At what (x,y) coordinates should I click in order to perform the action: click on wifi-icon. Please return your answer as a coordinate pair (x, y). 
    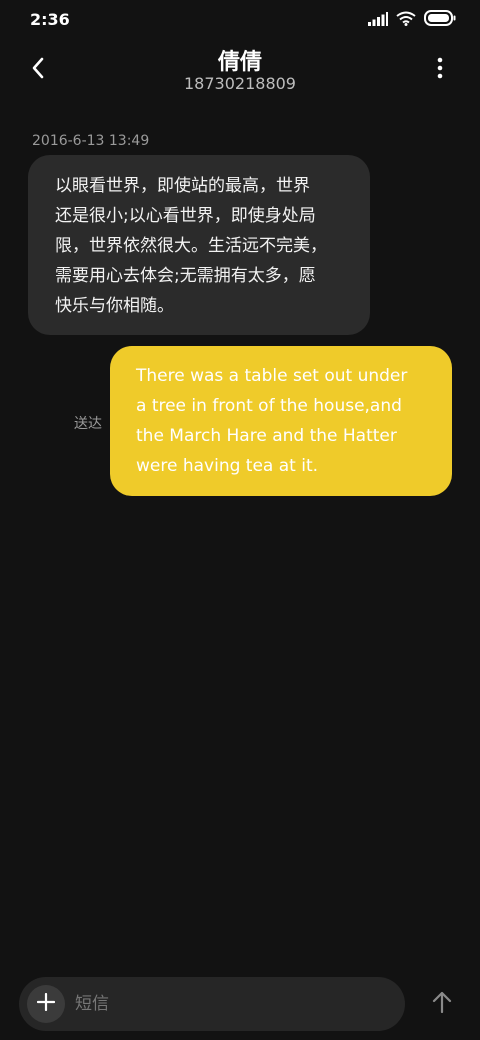
    Looking at the image, I should click on (406, 20).